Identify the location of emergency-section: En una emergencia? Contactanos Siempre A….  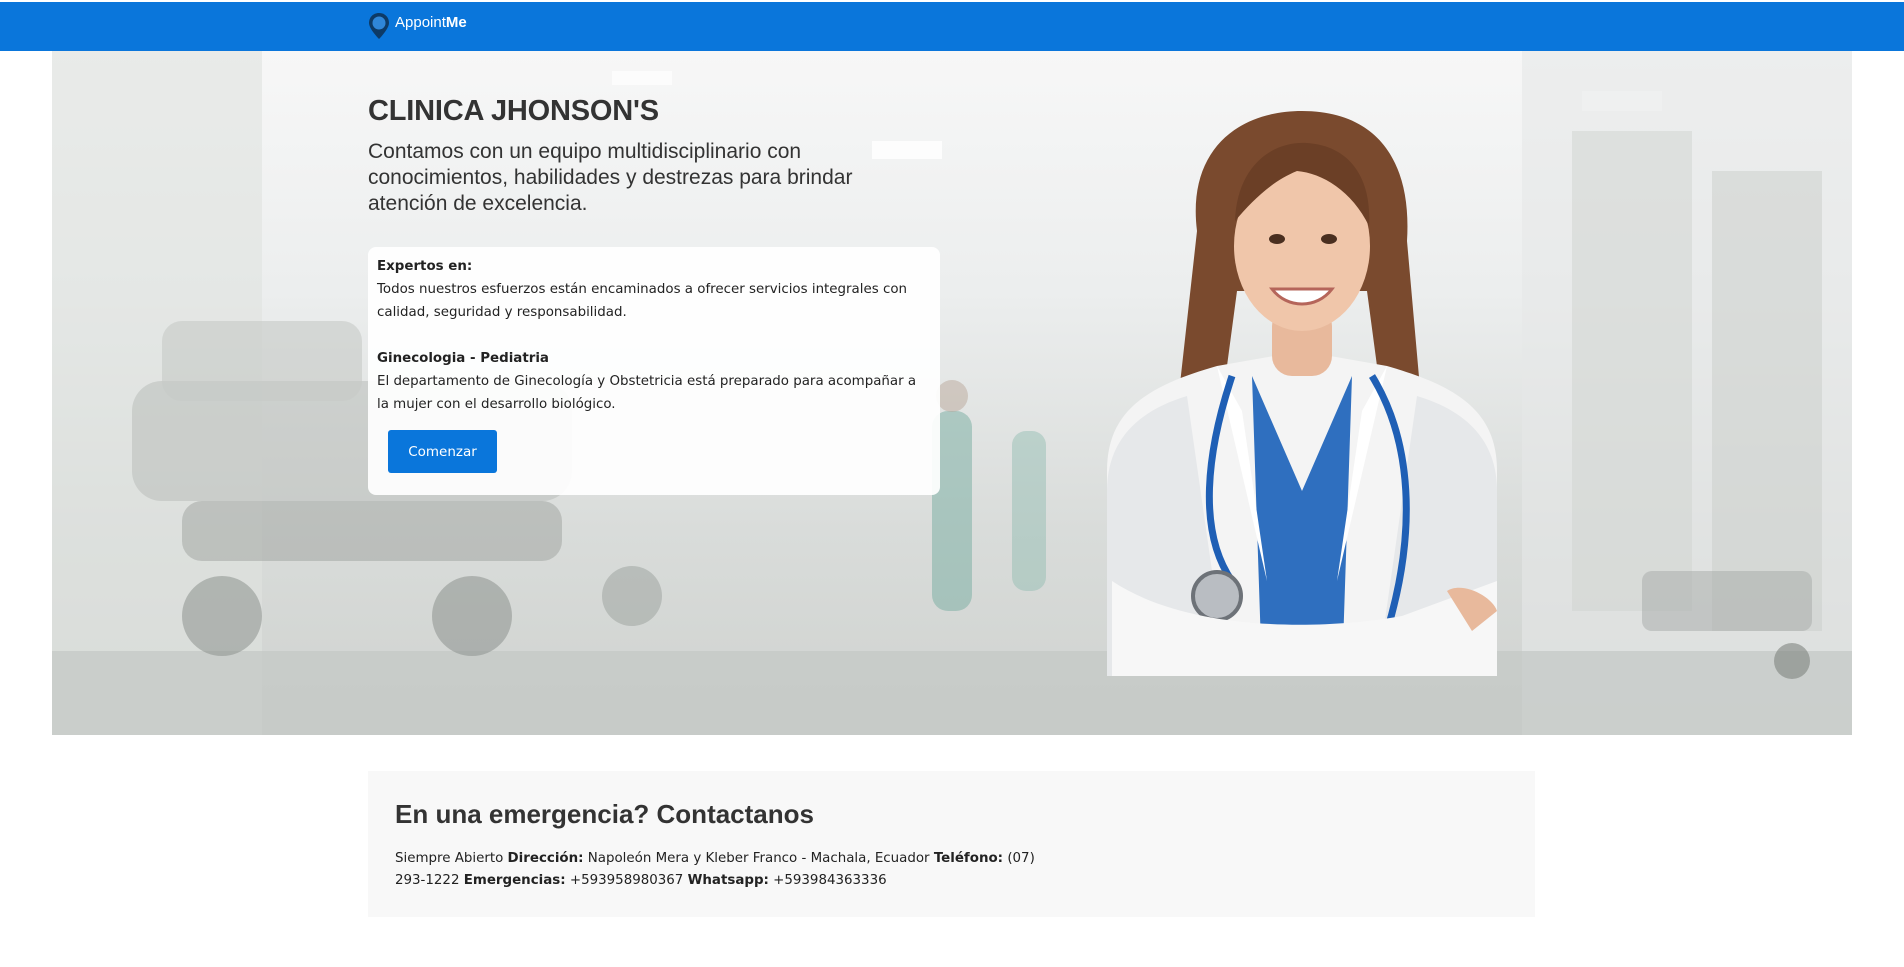
(951, 844).